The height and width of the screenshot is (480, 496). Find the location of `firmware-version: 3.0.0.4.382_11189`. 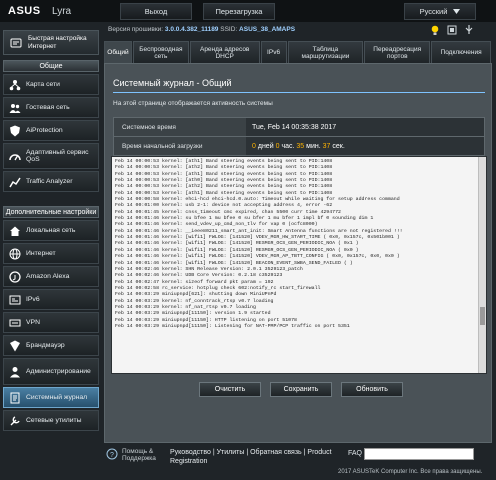

firmware-version: 3.0.0.4.382_11189 is located at coordinates (191, 29).